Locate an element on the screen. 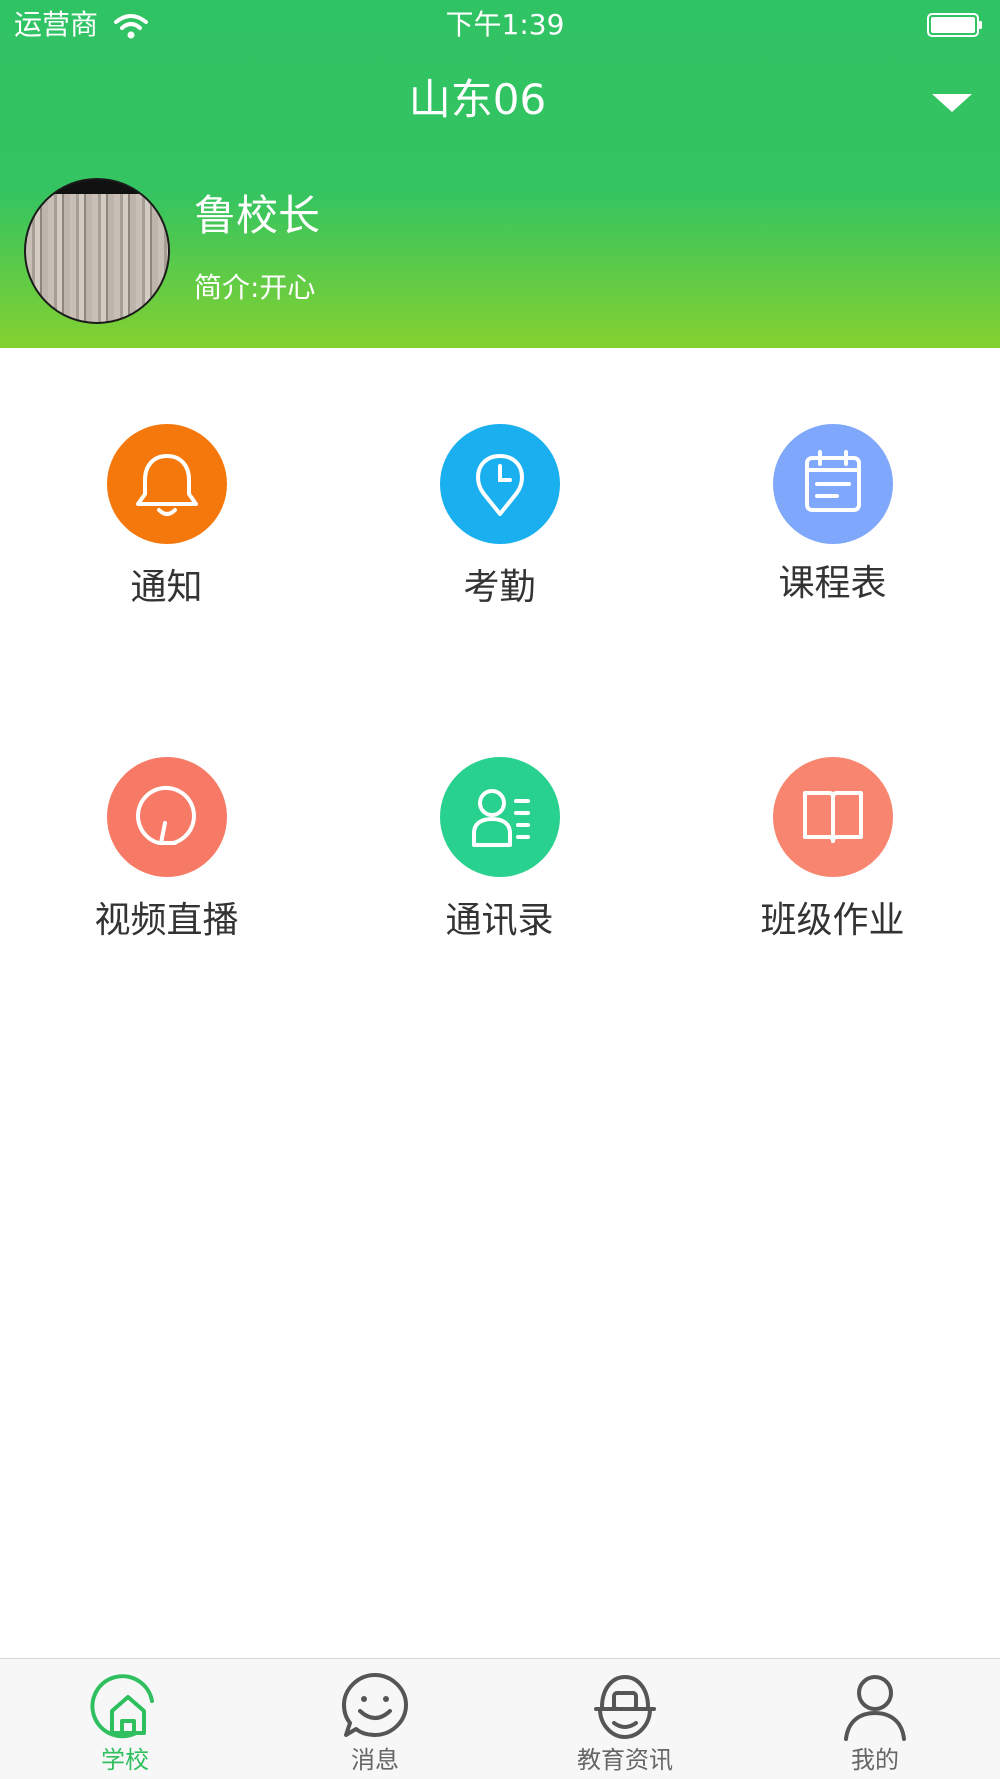  attendance-button: 考勤 is located at coordinates (499, 534).